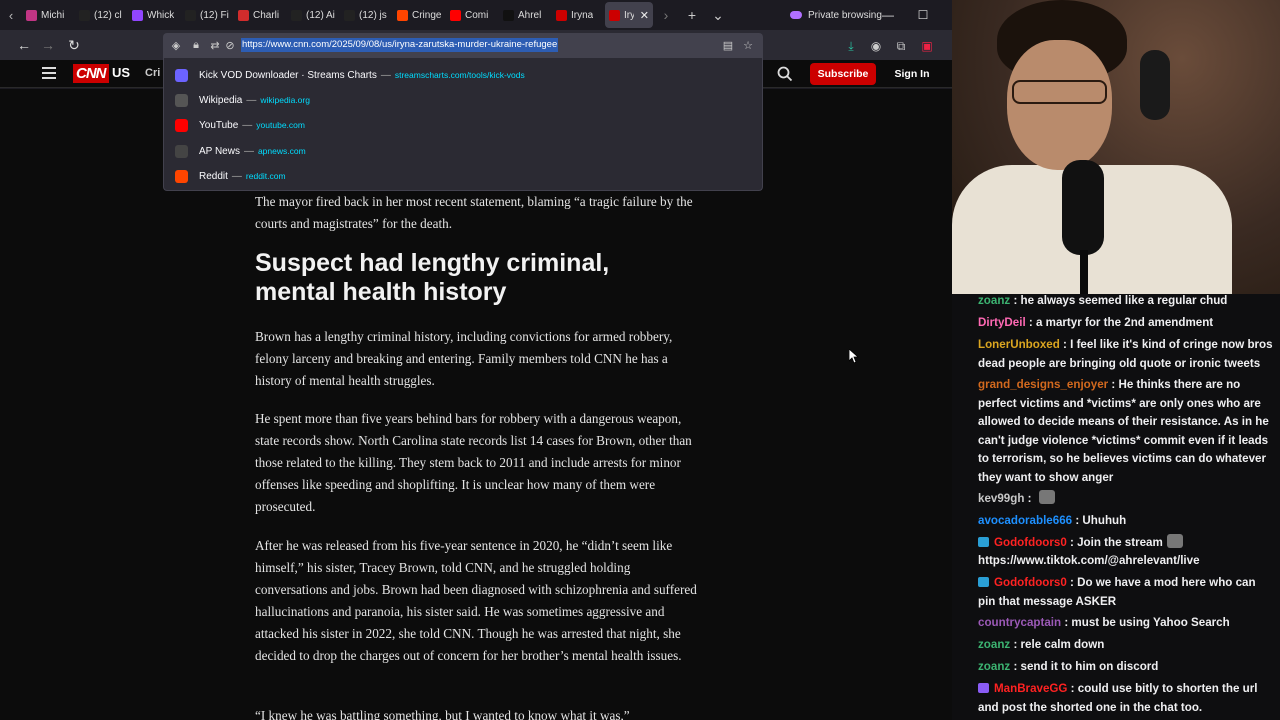  I want to click on chat-text: rele calm down, so click(1062, 644).